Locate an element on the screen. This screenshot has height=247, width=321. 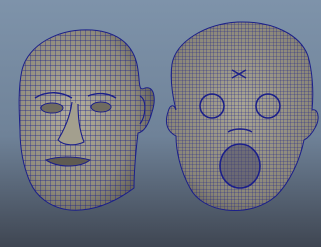
right-eye is located at coordinates (101, 107).